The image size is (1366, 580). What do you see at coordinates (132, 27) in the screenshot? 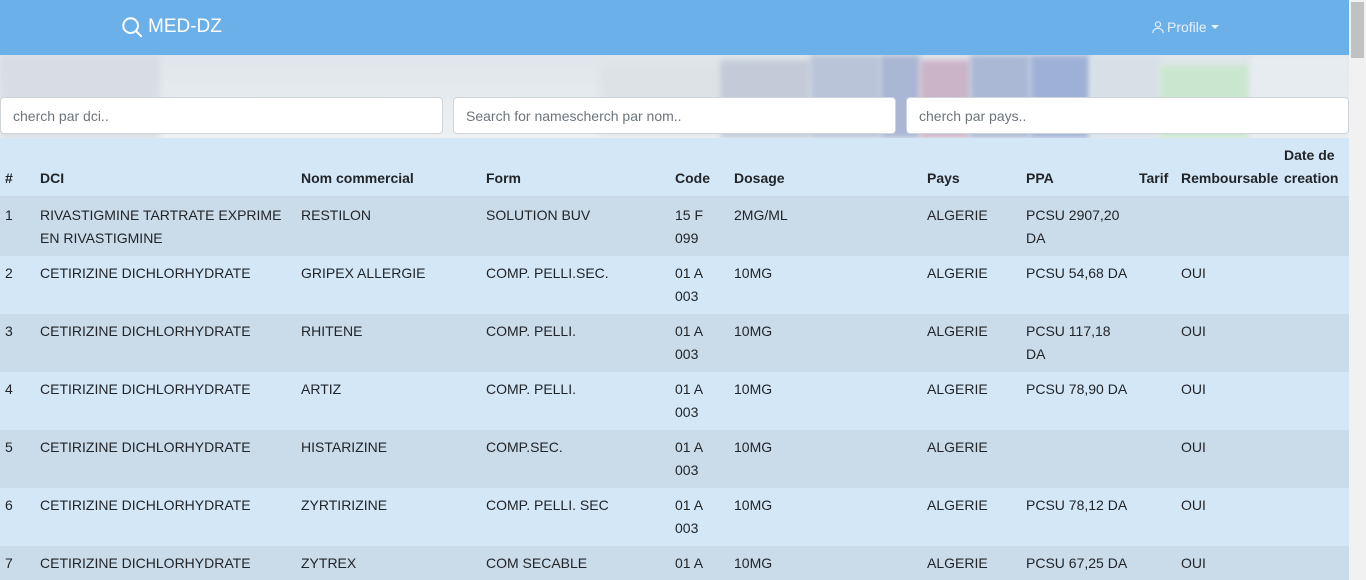
I see `search-icon` at bounding box center [132, 27].